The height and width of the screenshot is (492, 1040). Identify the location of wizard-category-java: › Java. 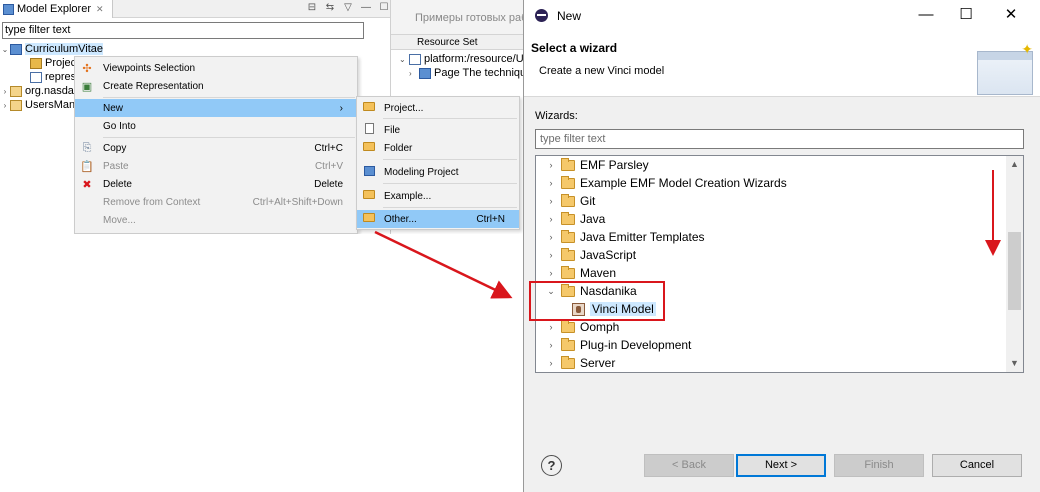
(570, 219).